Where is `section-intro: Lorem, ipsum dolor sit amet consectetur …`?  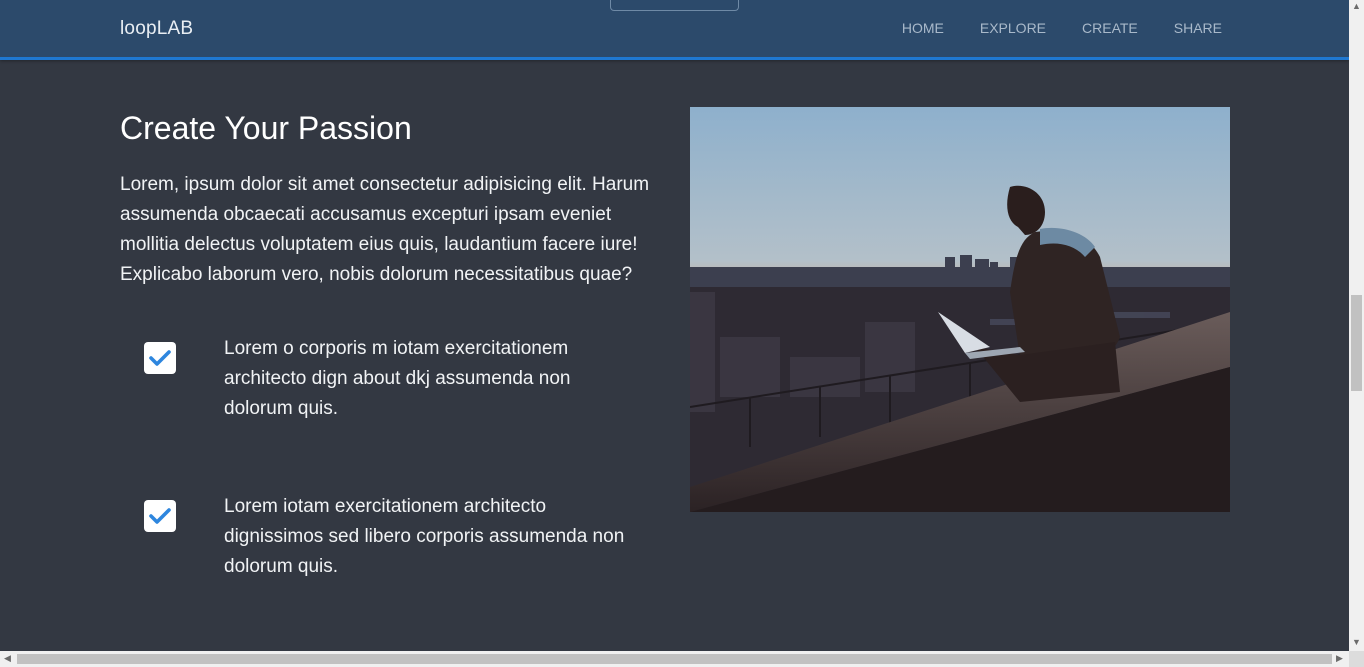 section-intro: Lorem, ipsum dolor sit amet consectetur … is located at coordinates (385, 229).